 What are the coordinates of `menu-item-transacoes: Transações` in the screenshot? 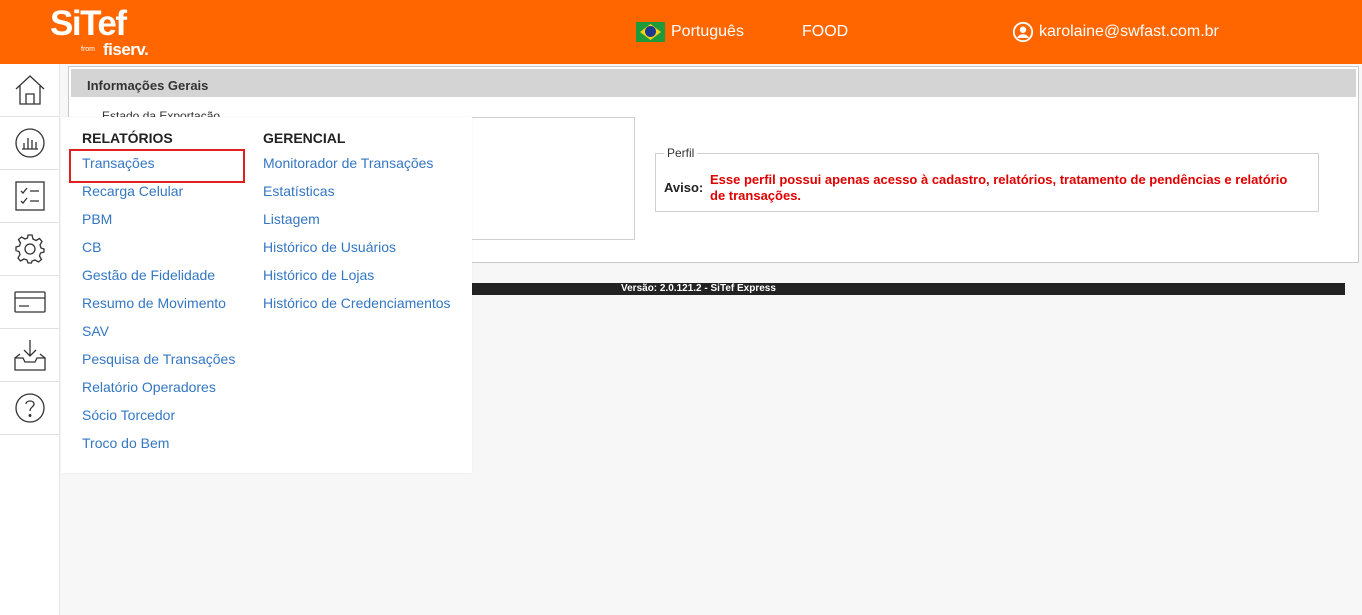 It's located at (158, 163).